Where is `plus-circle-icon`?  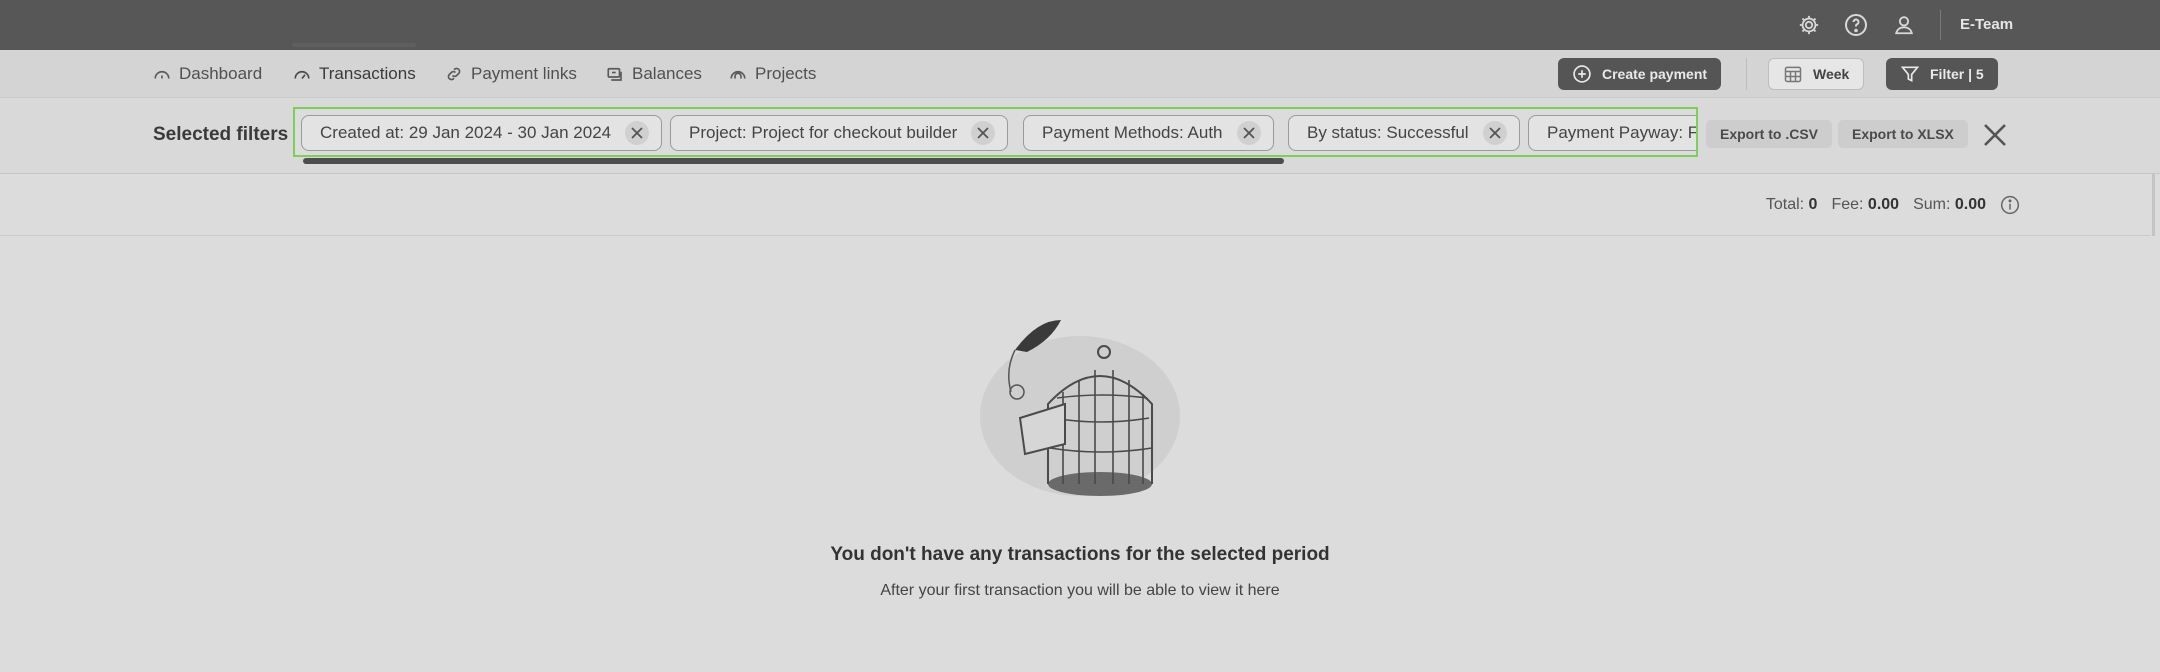
plus-circle-icon is located at coordinates (1582, 74).